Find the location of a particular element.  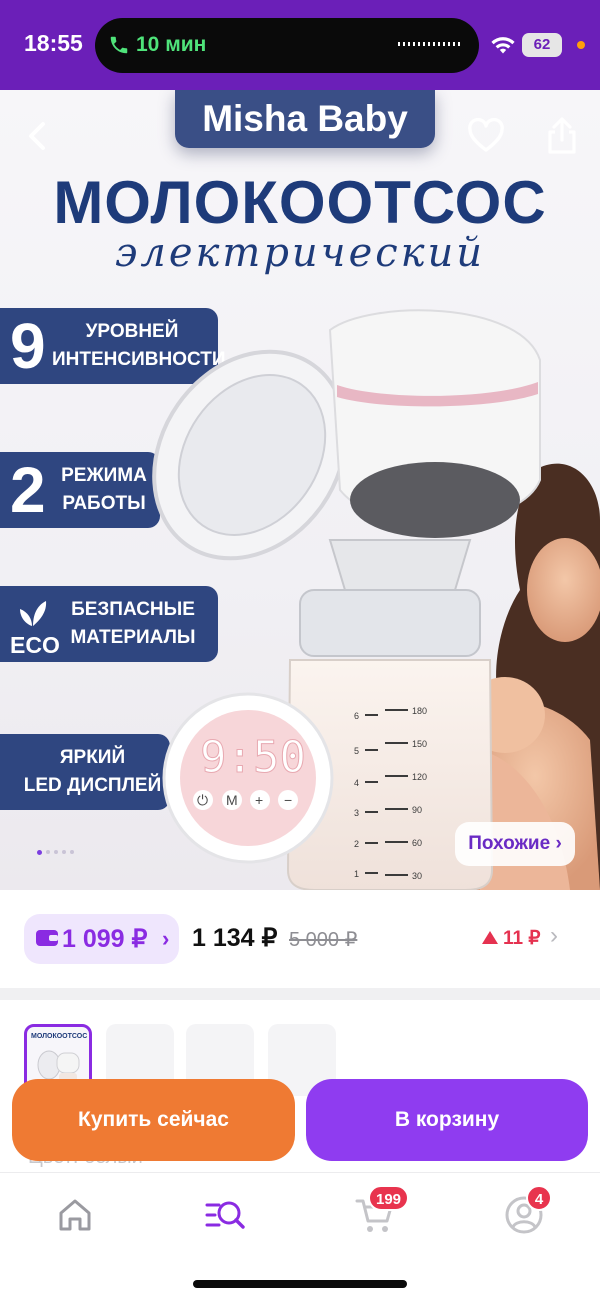

wallet-price-badge: 1 099 ₽ › is located at coordinates (101, 939).